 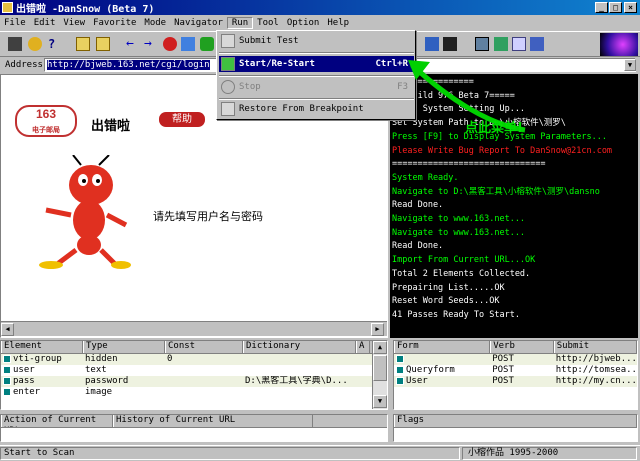 What do you see at coordinates (45, 23) in the screenshot?
I see `menu-edit: Edit` at bounding box center [45, 23].